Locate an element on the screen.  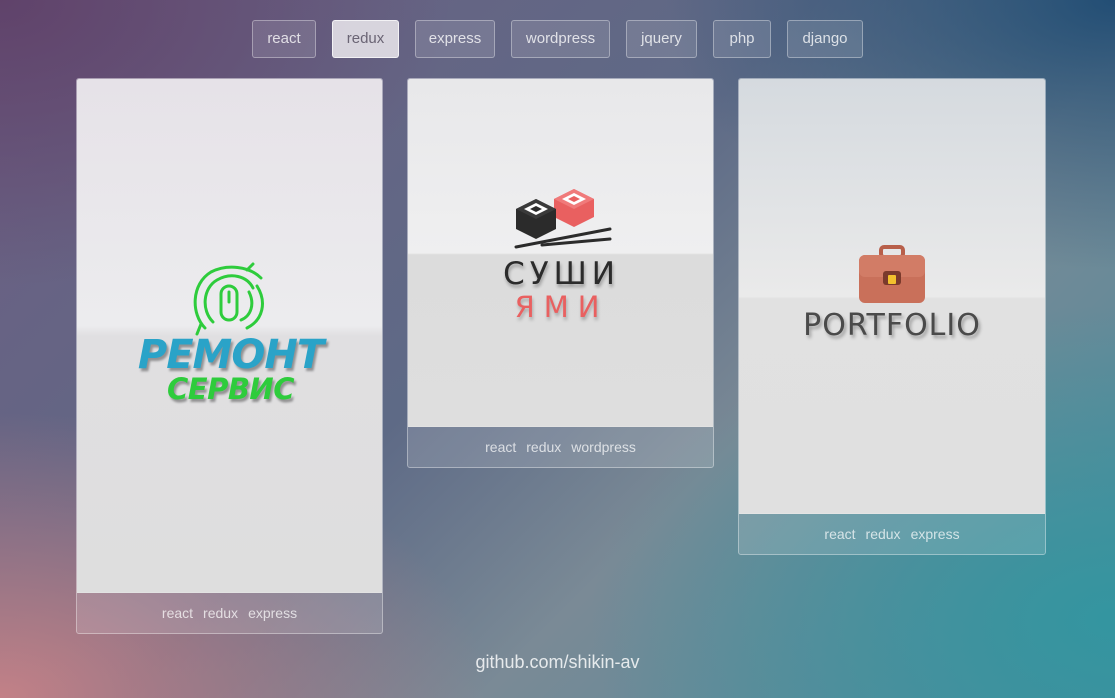
filter-react-button: react is located at coordinates (284, 39).